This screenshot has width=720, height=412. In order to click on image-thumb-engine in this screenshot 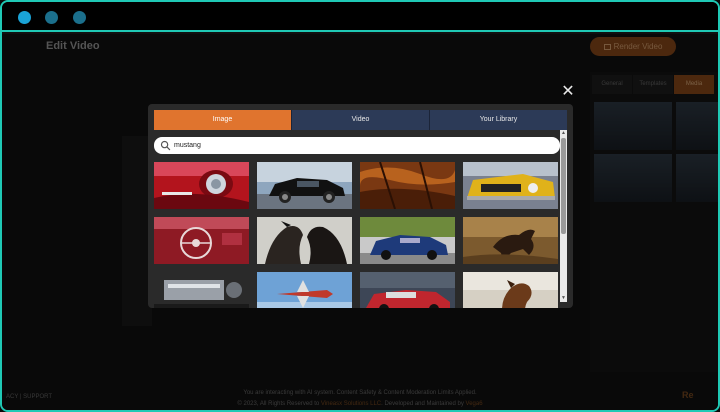, I will do `click(201, 290)`.